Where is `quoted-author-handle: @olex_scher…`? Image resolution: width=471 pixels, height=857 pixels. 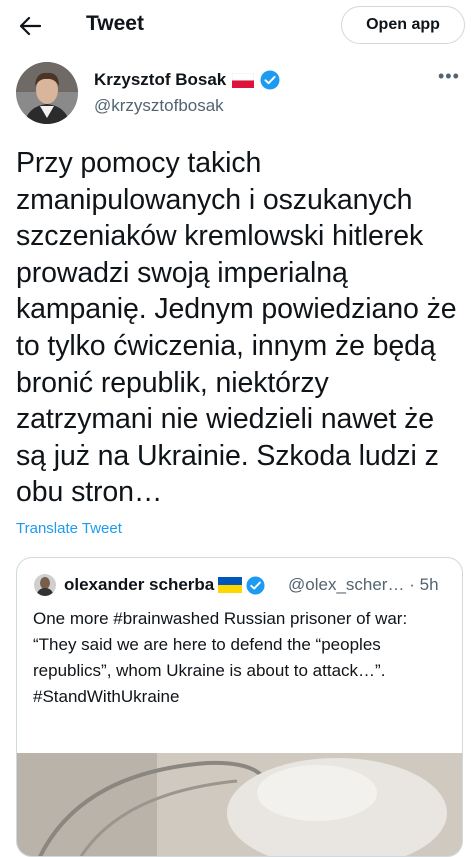 quoted-author-handle: @olex_scher… is located at coordinates (346, 584).